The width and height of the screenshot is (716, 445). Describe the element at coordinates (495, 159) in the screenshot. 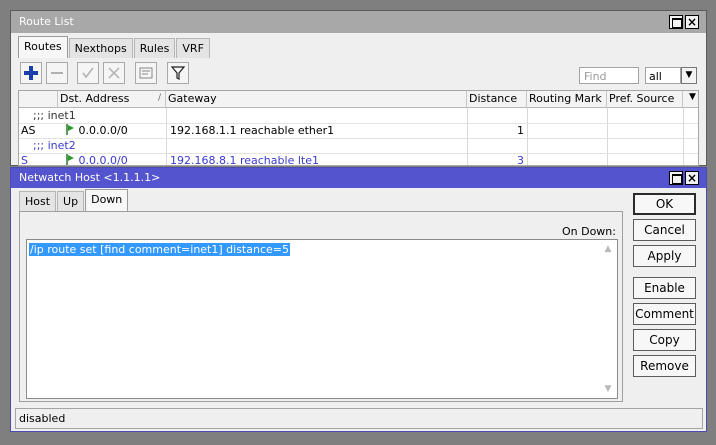

I see `route-distance: 3` at that location.